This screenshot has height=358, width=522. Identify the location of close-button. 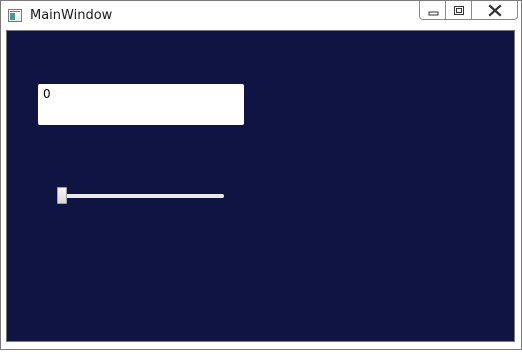
(495, 10).